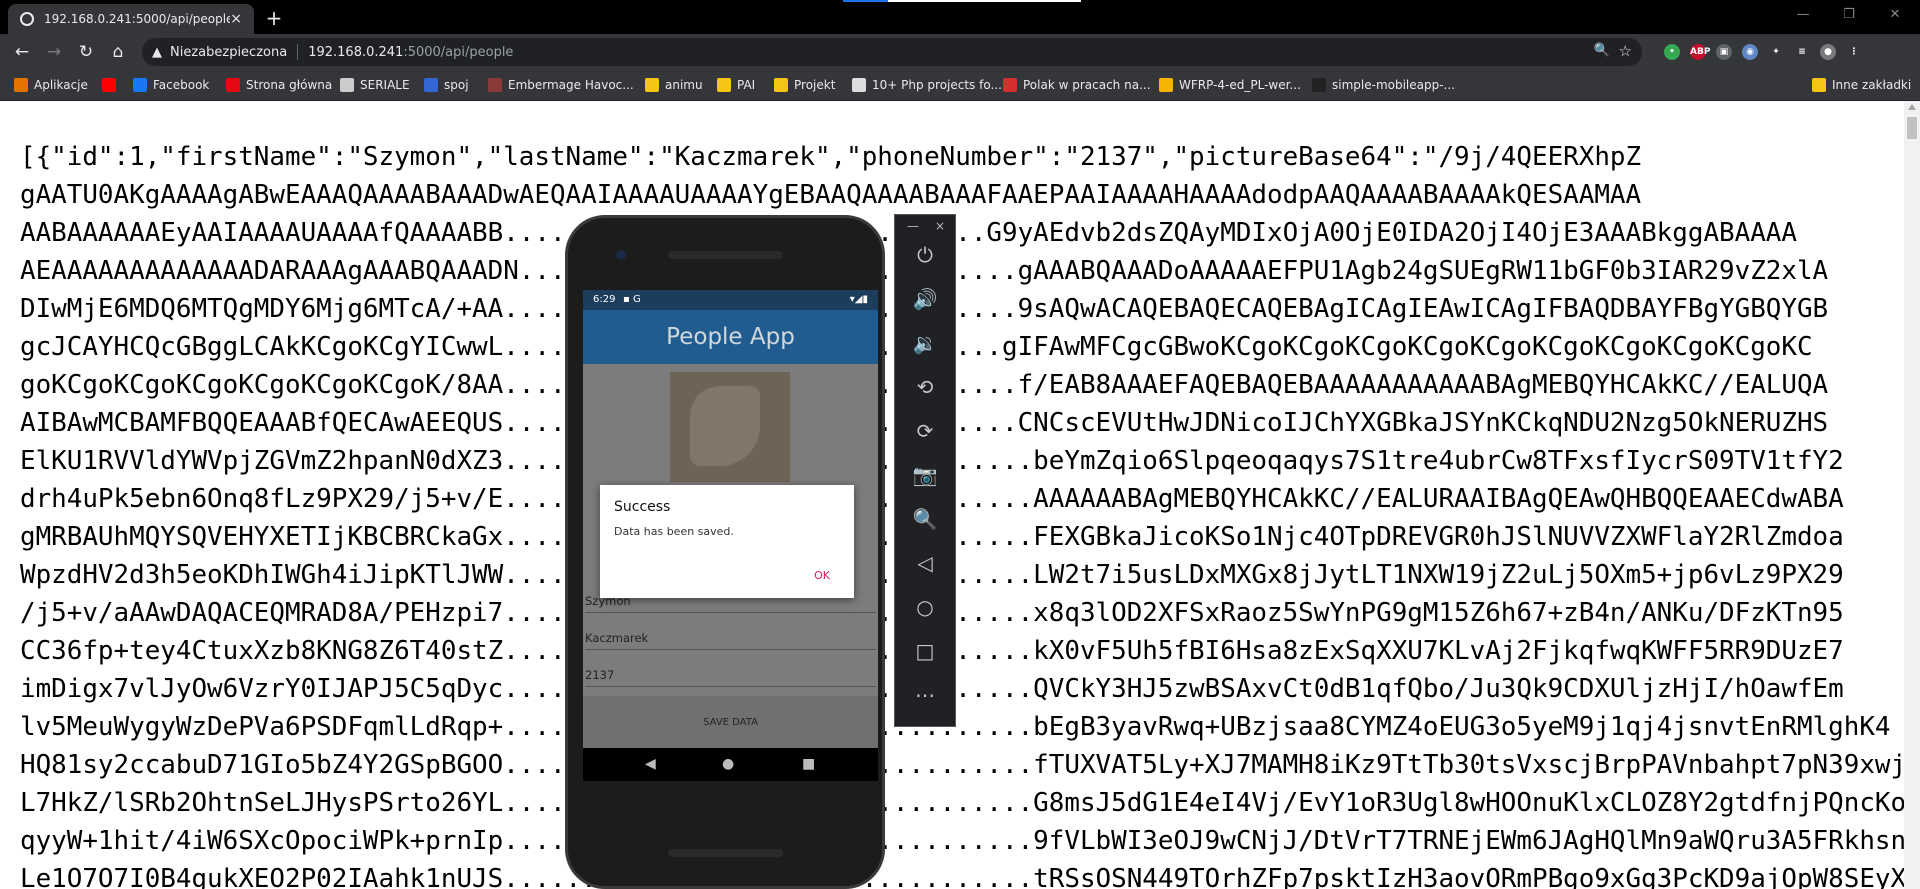  What do you see at coordinates (1854, 52) in the screenshot?
I see `menu-icon: ⋮` at bounding box center [1854, 52].